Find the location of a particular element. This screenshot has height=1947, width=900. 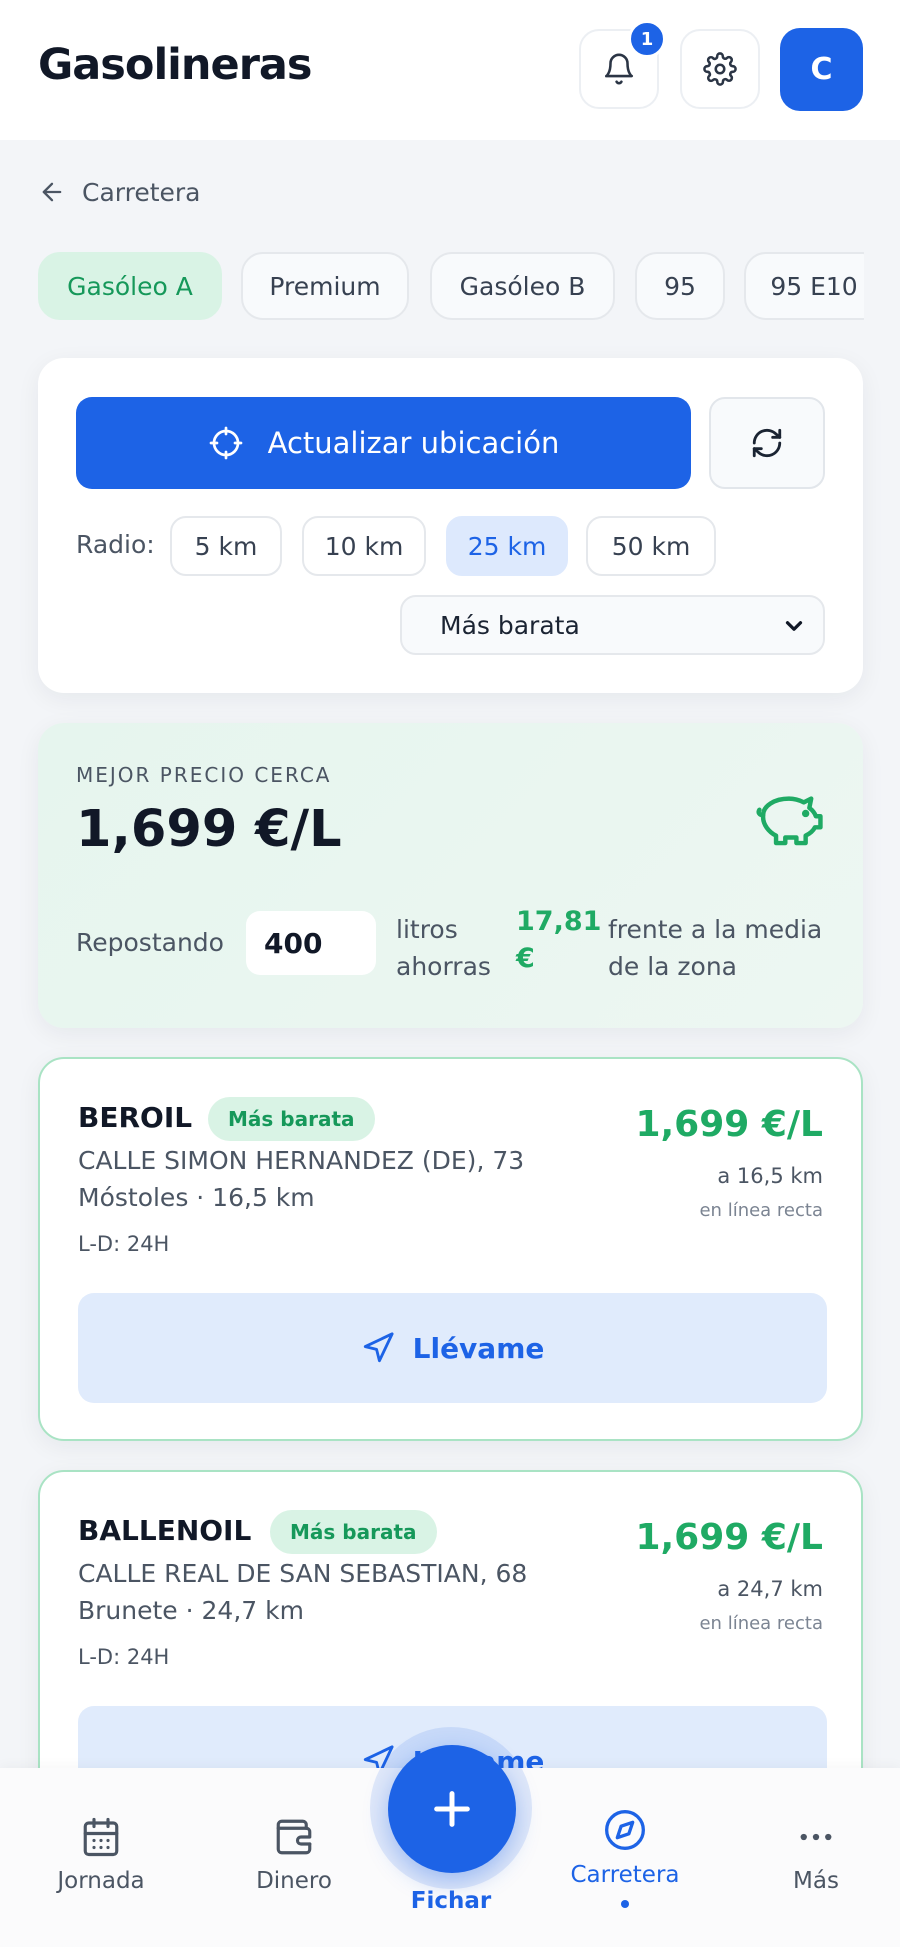

update-location-button: Actualizar ubicación is located at coordinates (383, 443).